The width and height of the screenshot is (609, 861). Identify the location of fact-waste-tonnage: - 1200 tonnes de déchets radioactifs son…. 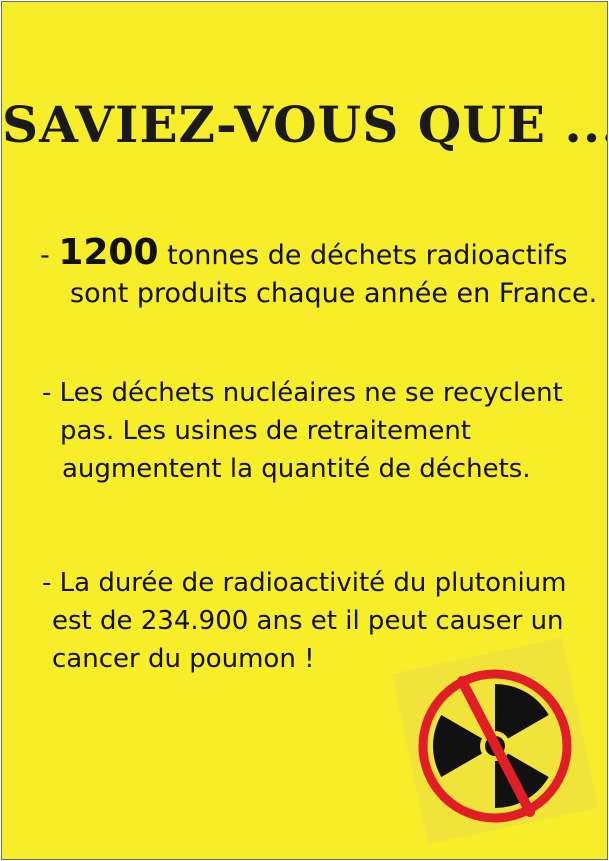
(318, 273).